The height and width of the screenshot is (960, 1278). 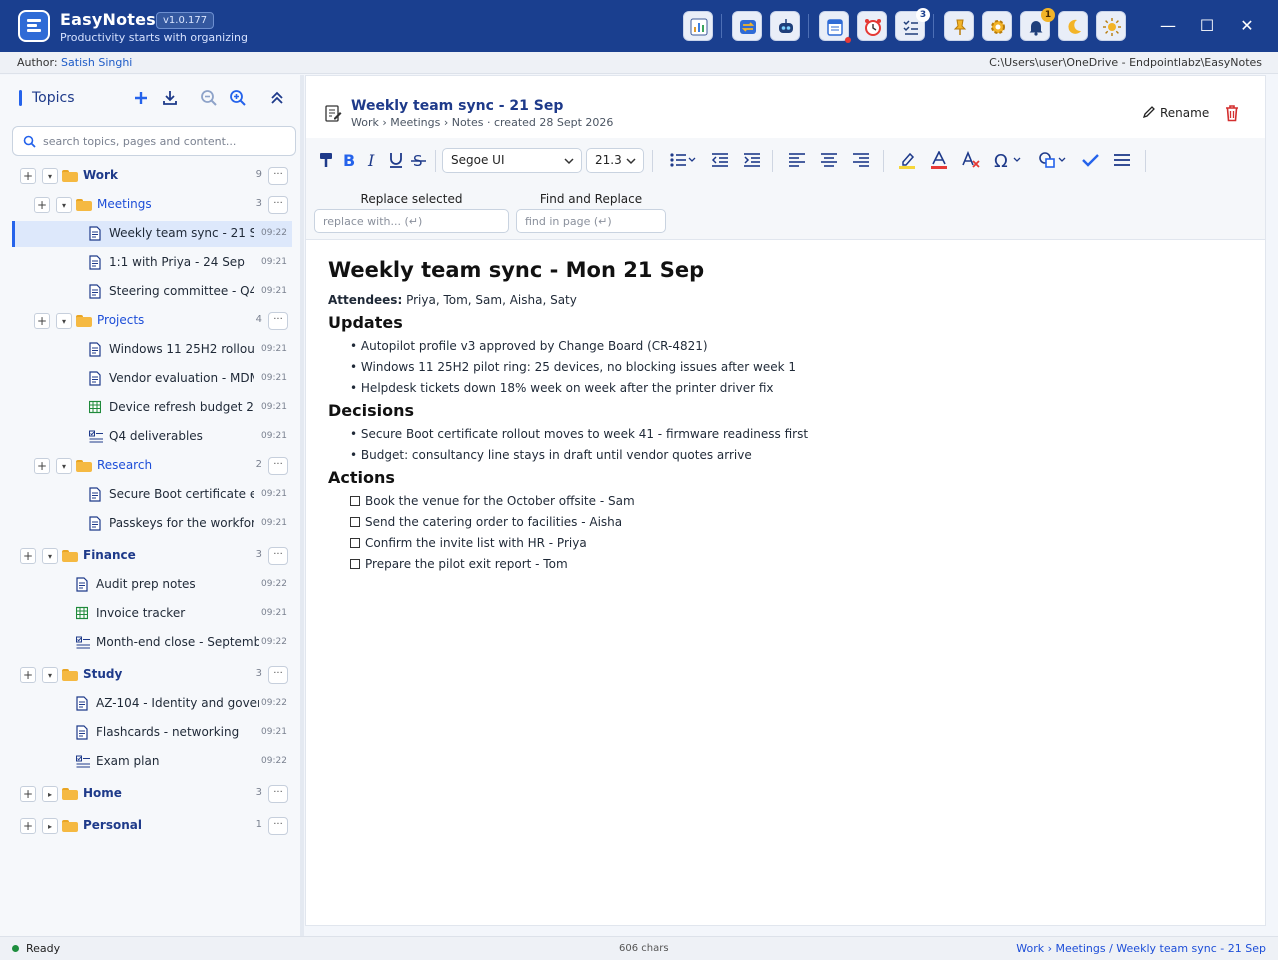 What do you see at coordinates (152, 762) in the screenshot?
I see `page-row: Exam plan 09:22` at bounding box center [152, 762].